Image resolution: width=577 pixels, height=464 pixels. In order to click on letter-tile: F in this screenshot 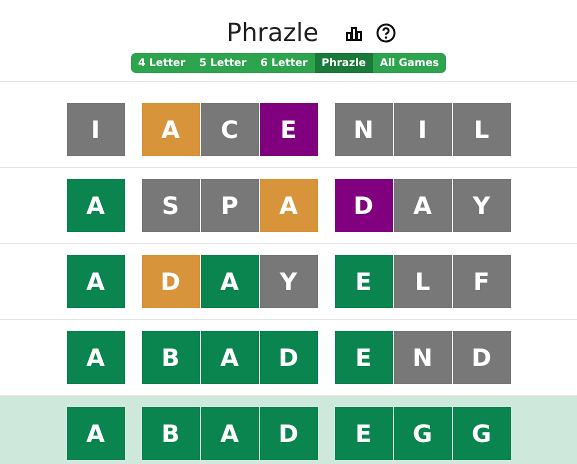, I will do `click(481, 281)`.